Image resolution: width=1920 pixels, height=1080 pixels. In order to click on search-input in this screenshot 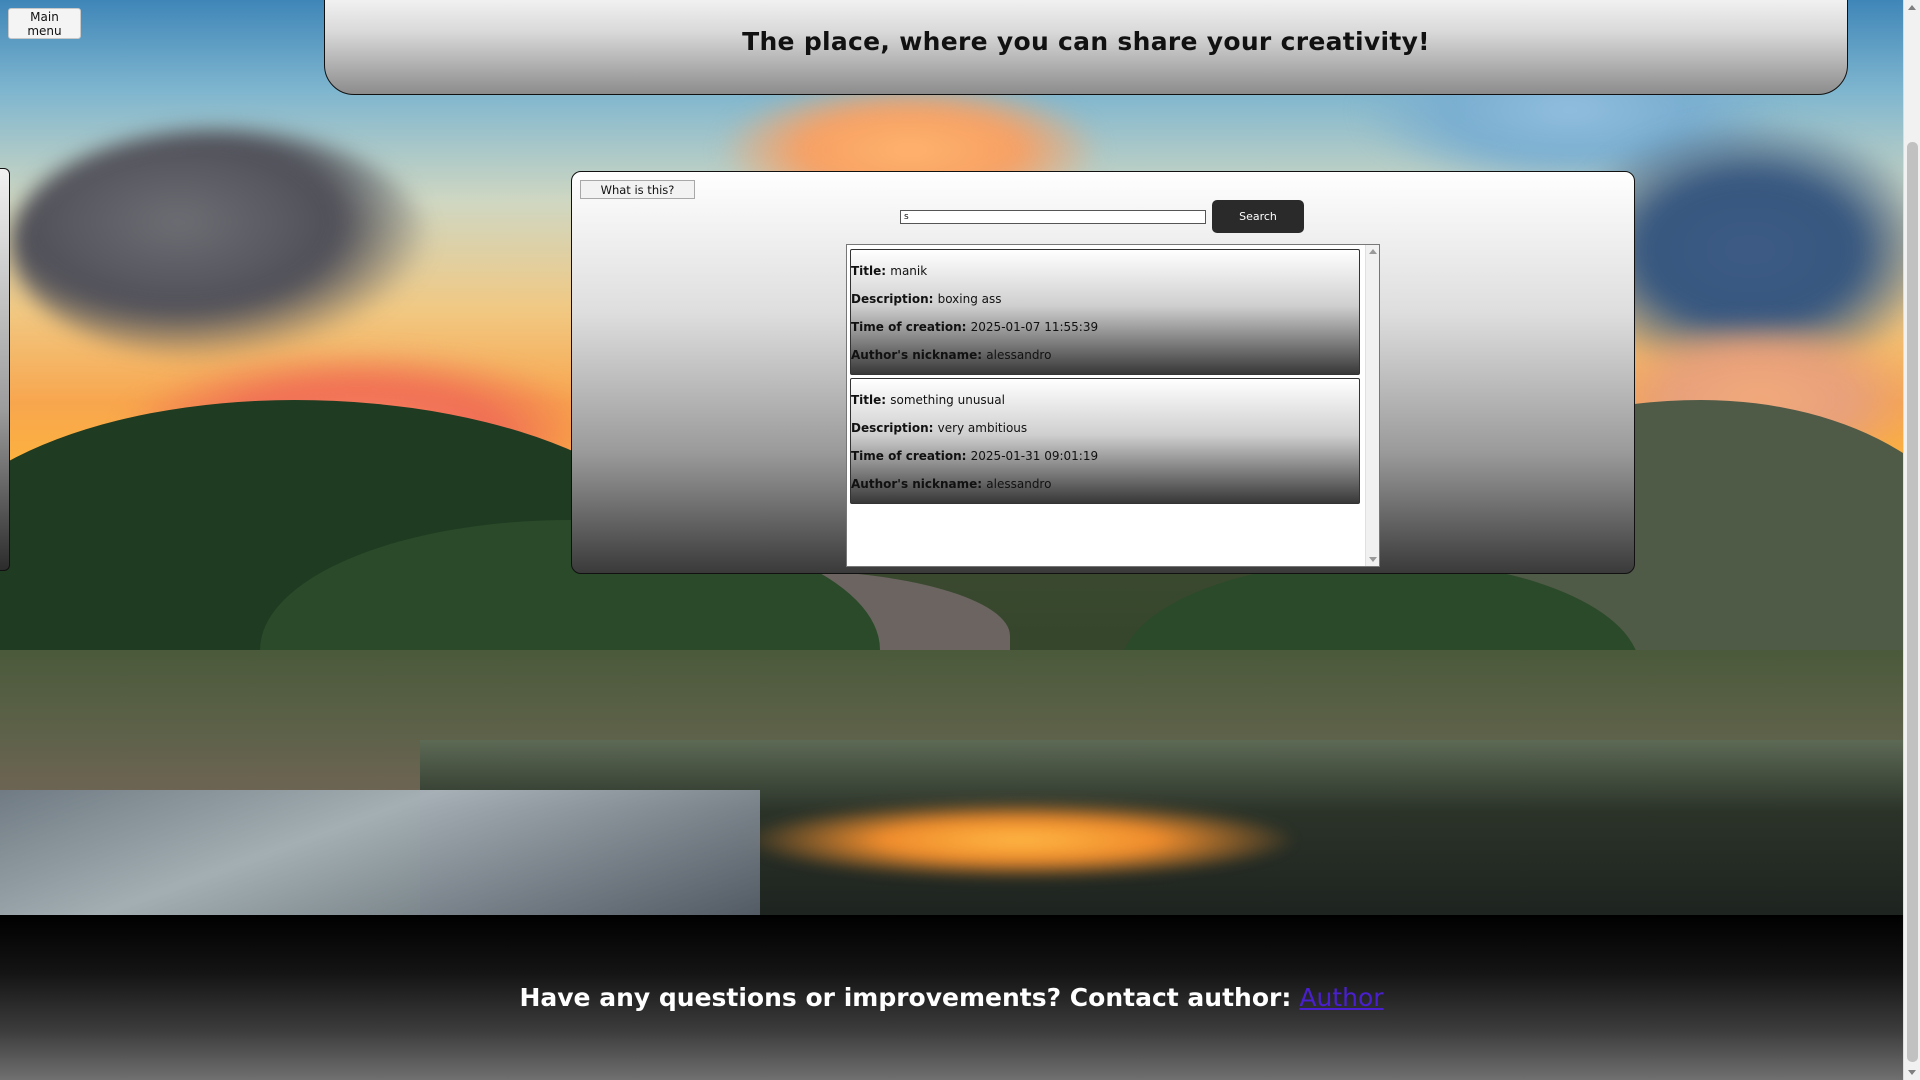, I will do `click(1053, 217)`.